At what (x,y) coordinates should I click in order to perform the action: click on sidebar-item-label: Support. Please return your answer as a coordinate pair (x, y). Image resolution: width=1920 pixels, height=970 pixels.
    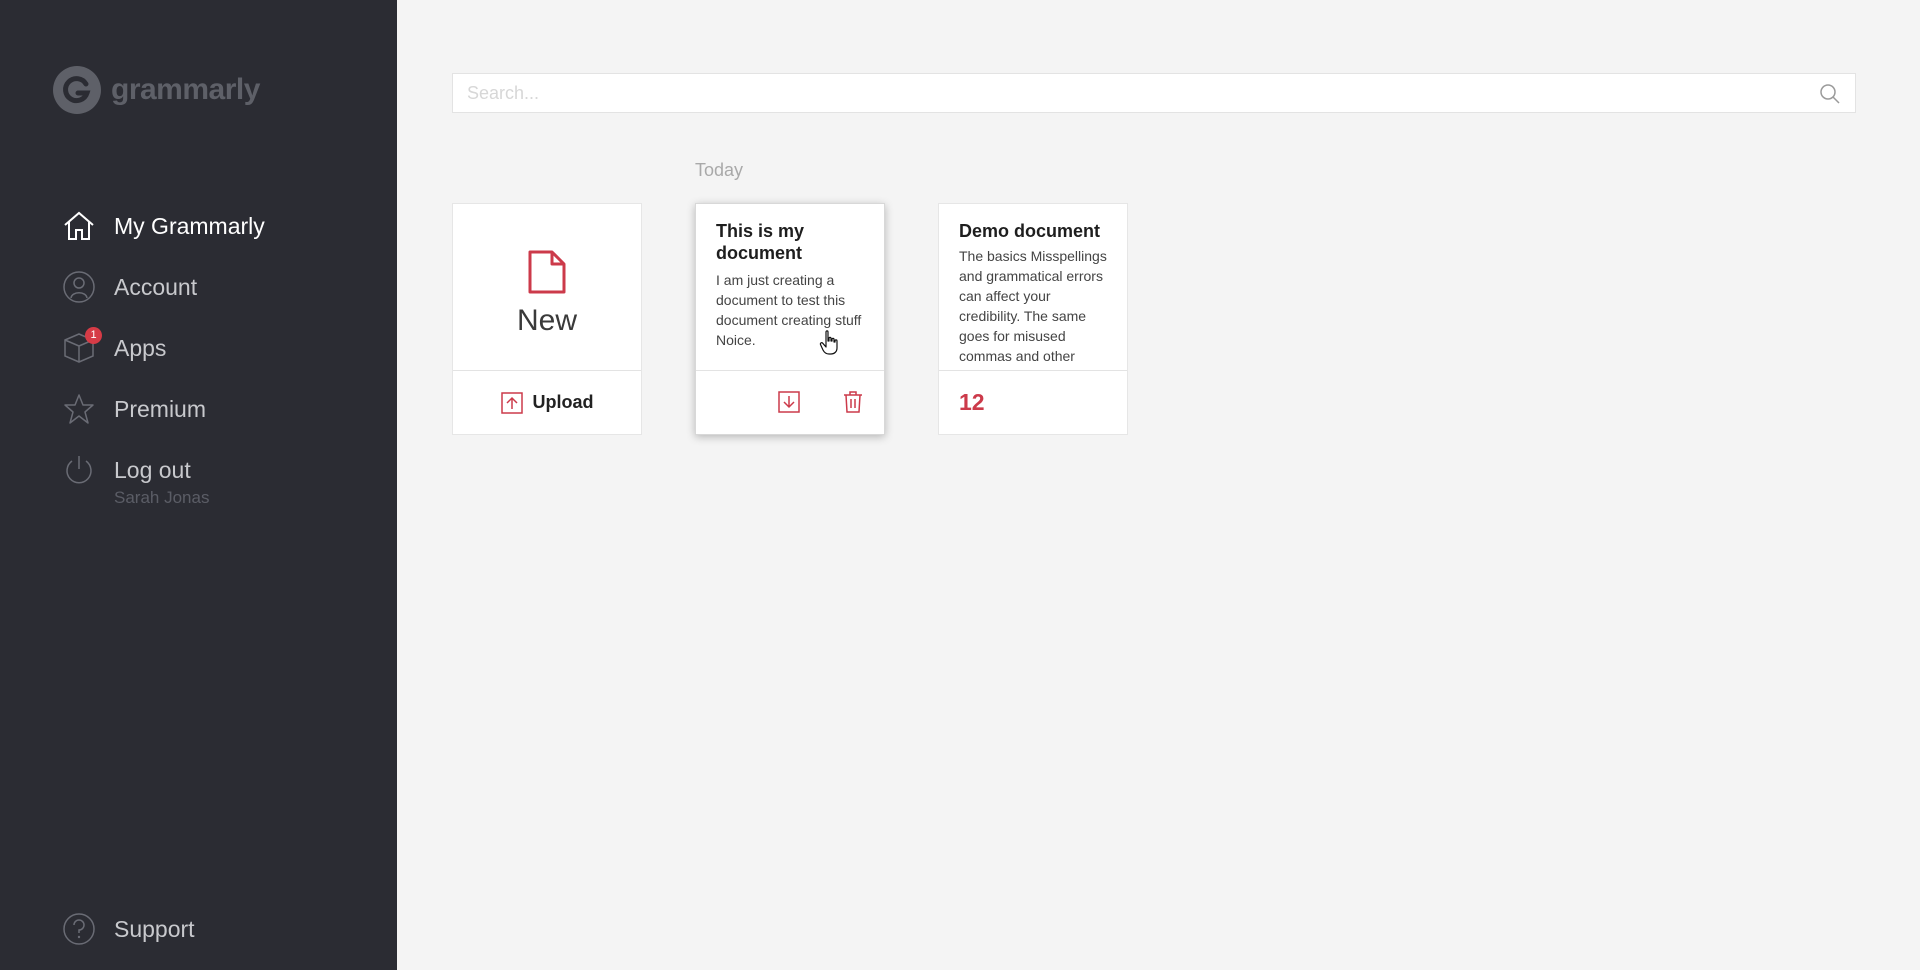
    Looking at the image, I should click on (154, 928).